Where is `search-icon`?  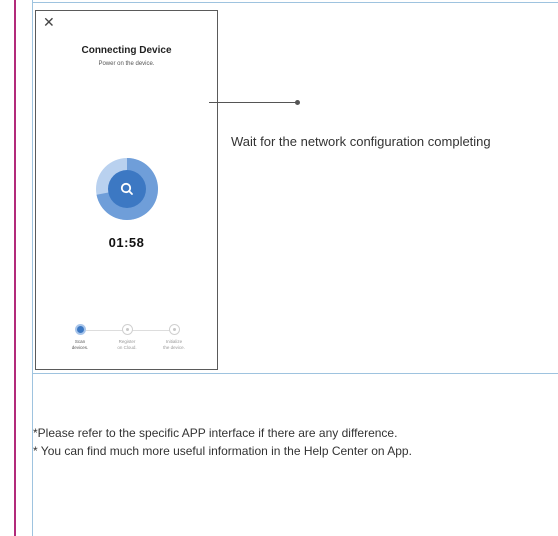
search-icon is located at coordinates (127, 189).